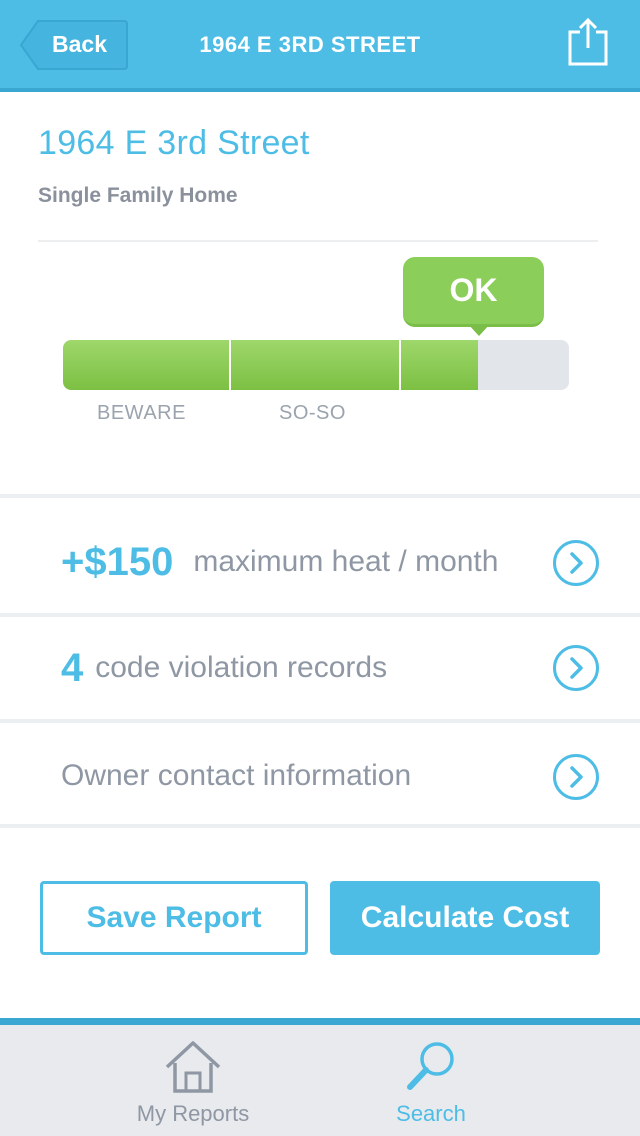 Image resolution: width=640 pixels, height=1136 pixels. What do you see at coordinates (310, 44) in the screenshot?
I see `page-title: 1964 E 3RD STREET` at bounding box center [310, 44].